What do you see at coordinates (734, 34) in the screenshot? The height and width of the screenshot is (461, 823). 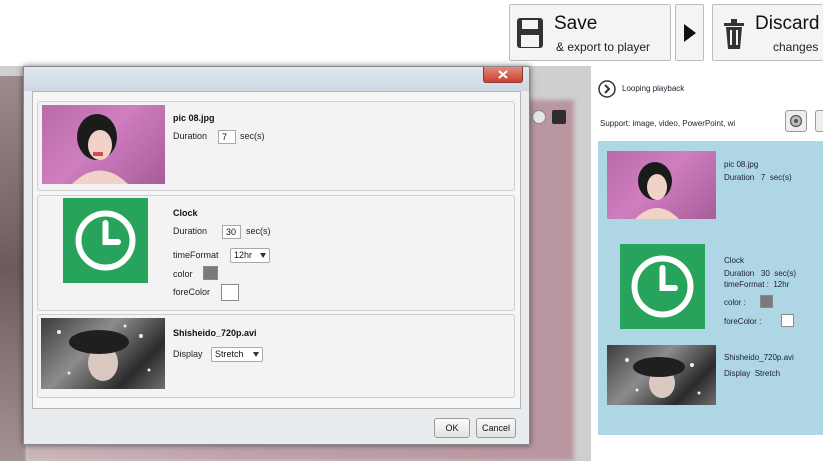 I see `trash-icon` at bounding box center [734, 34].